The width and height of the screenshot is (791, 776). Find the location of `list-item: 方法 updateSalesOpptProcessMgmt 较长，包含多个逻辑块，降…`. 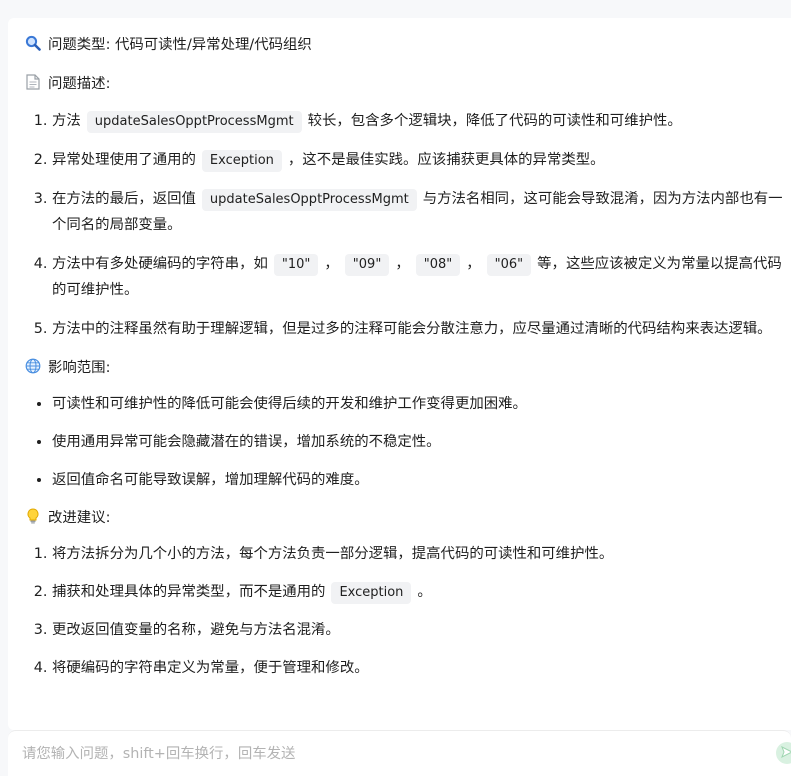

list-item: 方法 updateSalesOpptProcessMgmt 较长，包含多个逻辑块，降… is located at coordinates (421, 121).